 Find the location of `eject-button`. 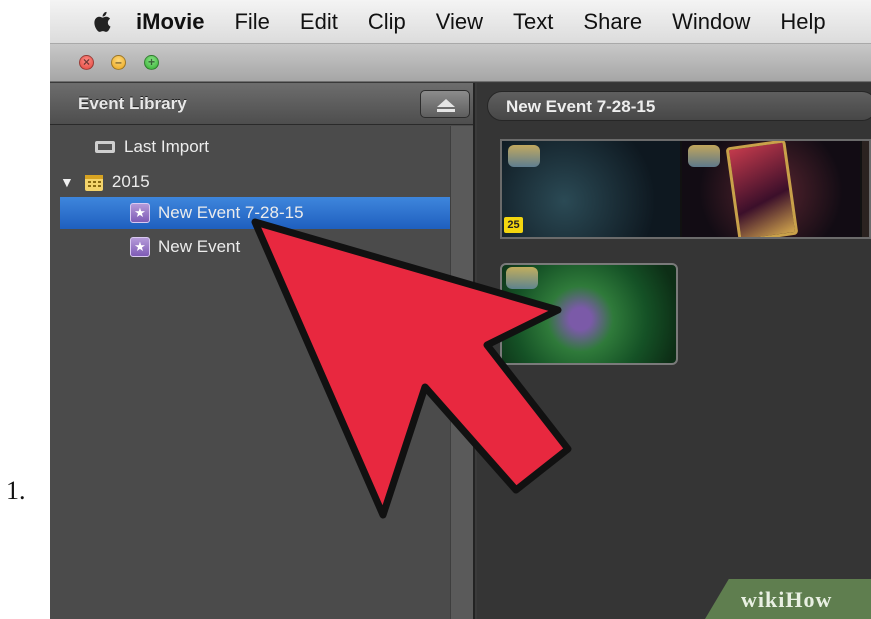

eject-button is located at coordinates (445, 104).